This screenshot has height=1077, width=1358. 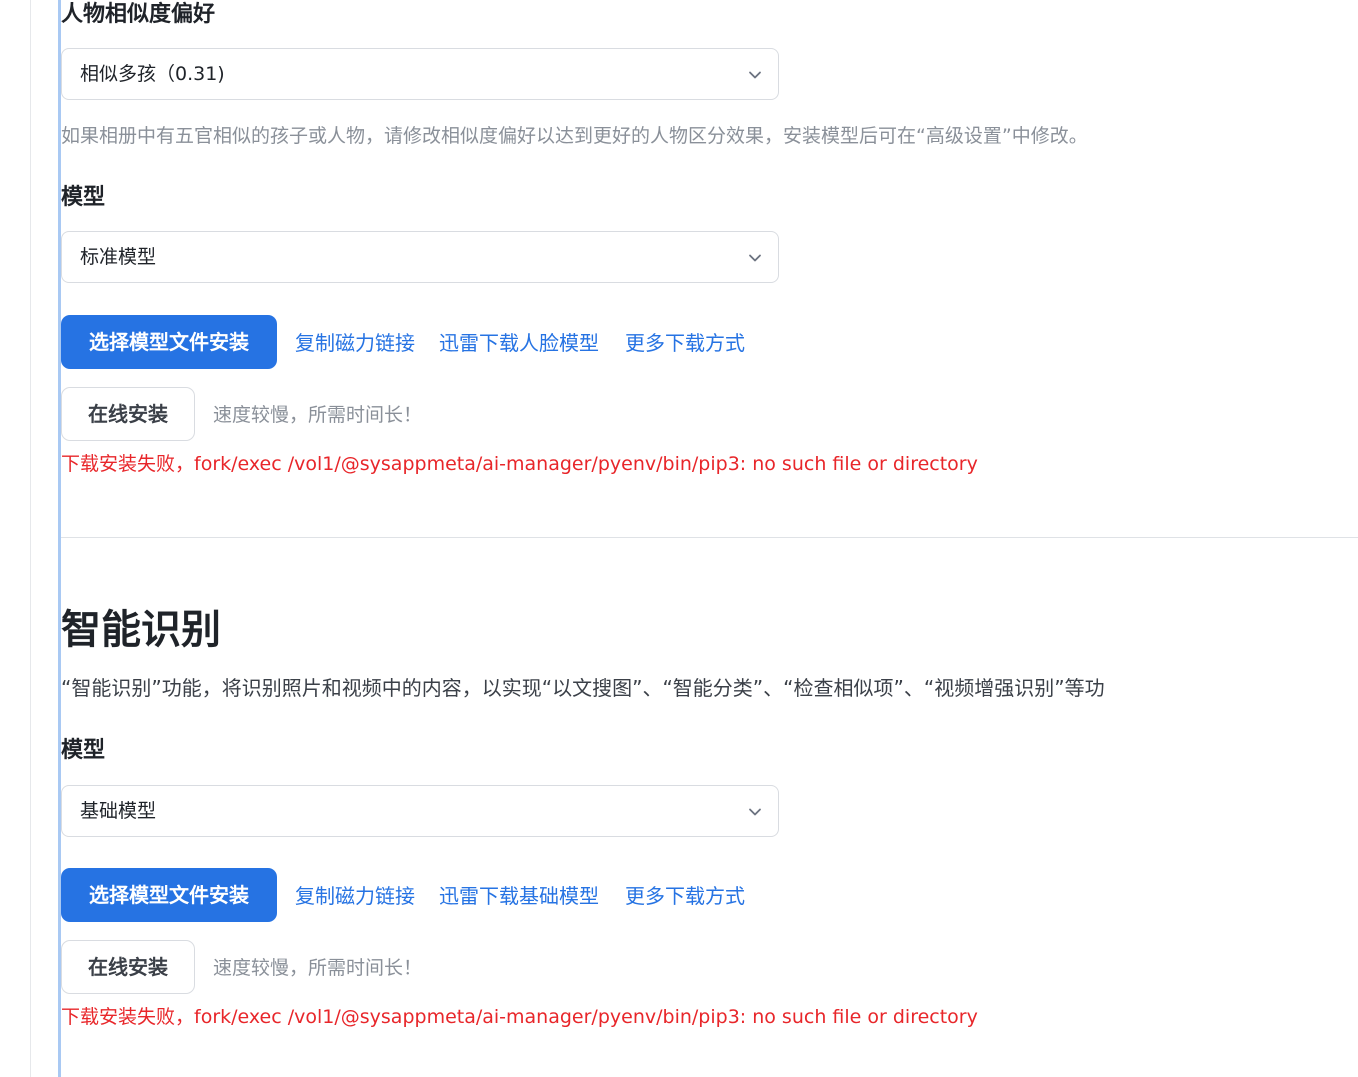 I want to click on face-model-label: 模型, so click(x=83, y=197).